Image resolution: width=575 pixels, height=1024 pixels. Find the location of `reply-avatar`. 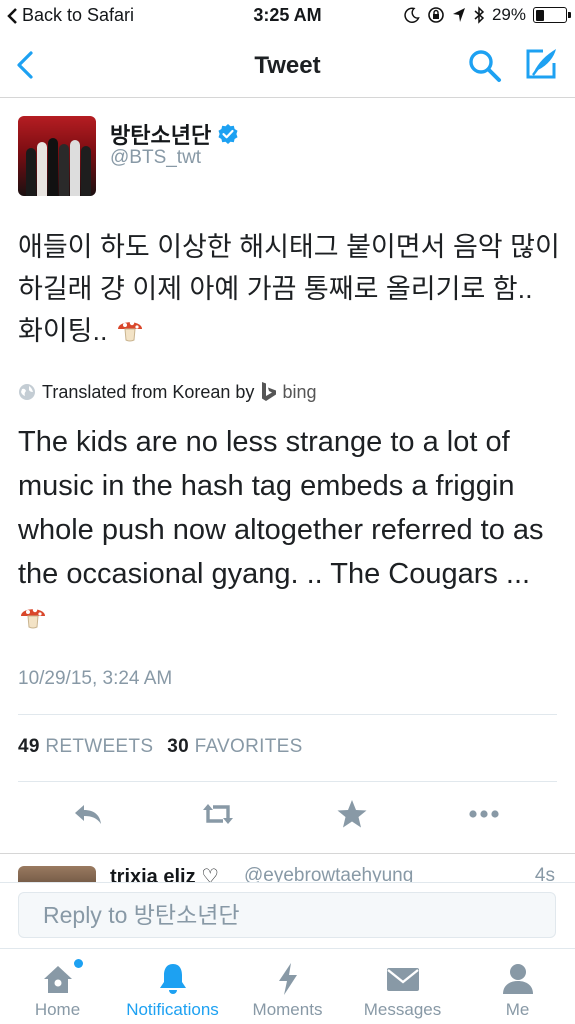

reply-avatar is located at coordinates (57, 874).